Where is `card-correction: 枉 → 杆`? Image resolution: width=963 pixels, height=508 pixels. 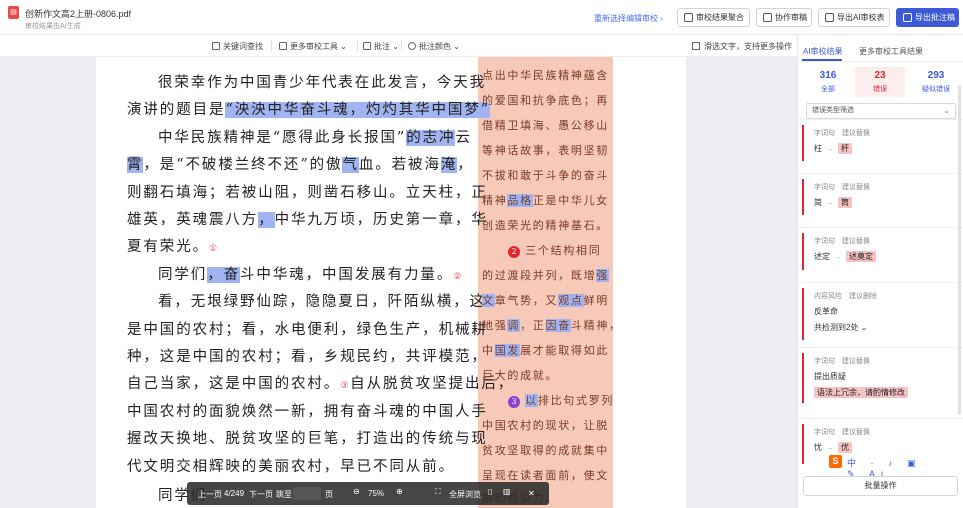
card-correction: 枉 → 杆 is located at coordinates (833, 148).